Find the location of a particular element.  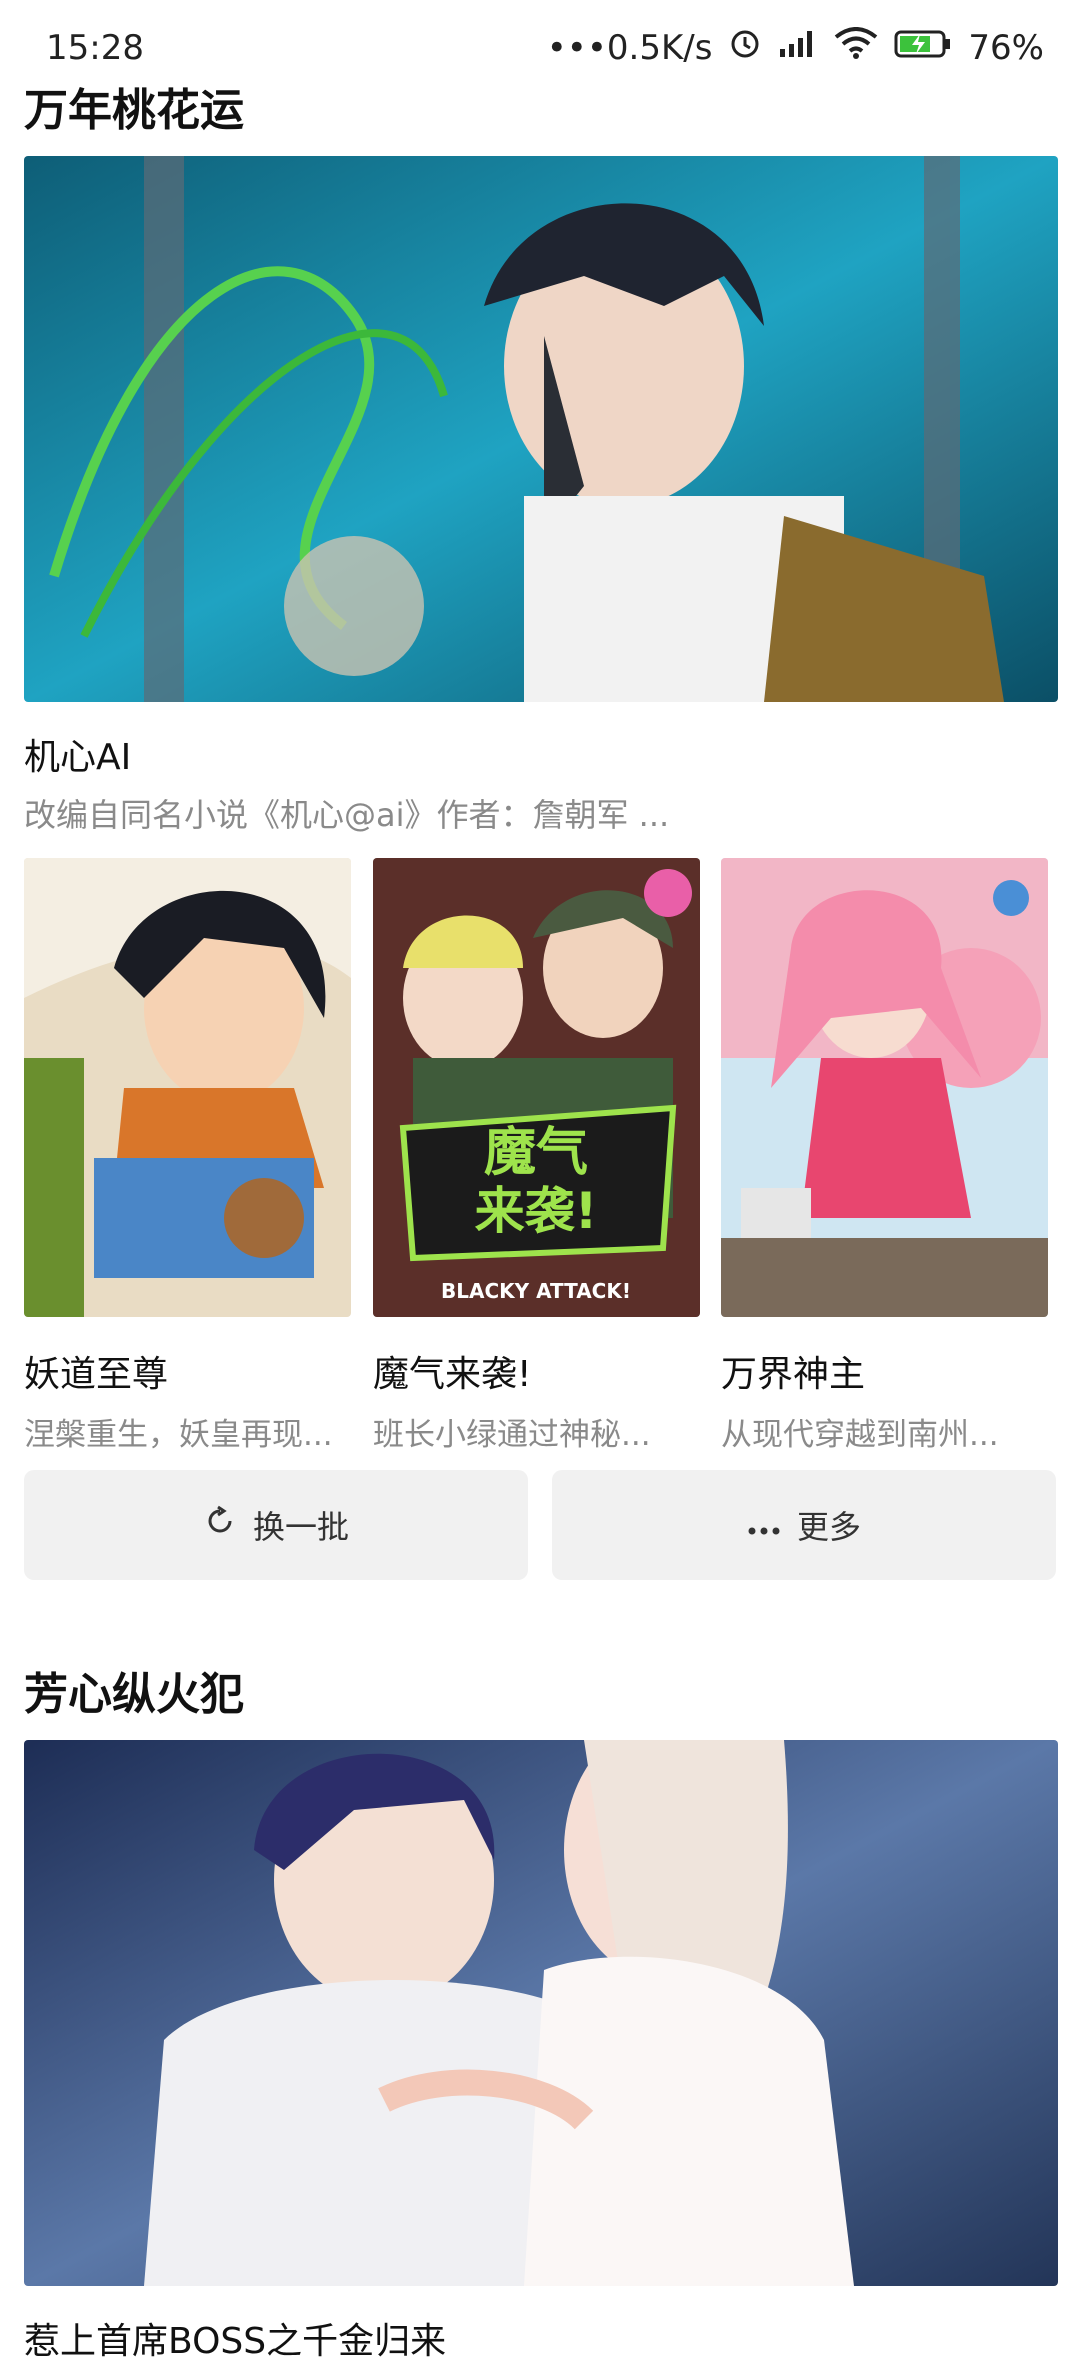

refresh-button: 换一批 is located at coordinates (276, 1525).